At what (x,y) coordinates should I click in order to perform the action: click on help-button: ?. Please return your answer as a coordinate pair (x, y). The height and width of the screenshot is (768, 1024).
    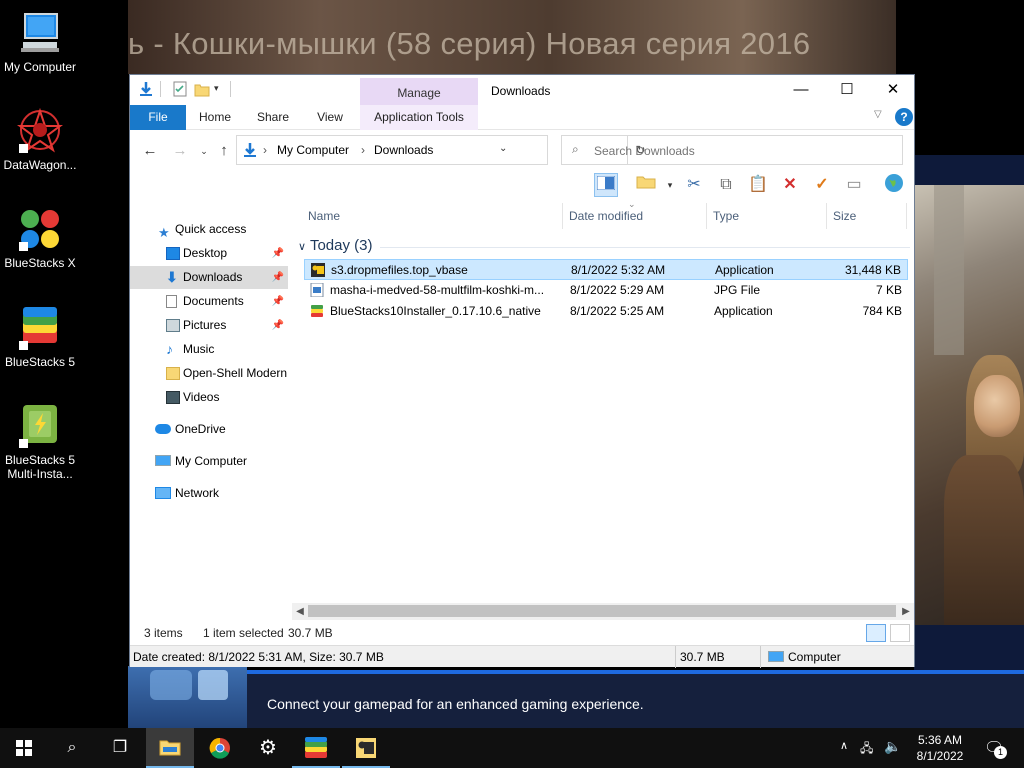
    Looking at the image, I should click on (904, 117).